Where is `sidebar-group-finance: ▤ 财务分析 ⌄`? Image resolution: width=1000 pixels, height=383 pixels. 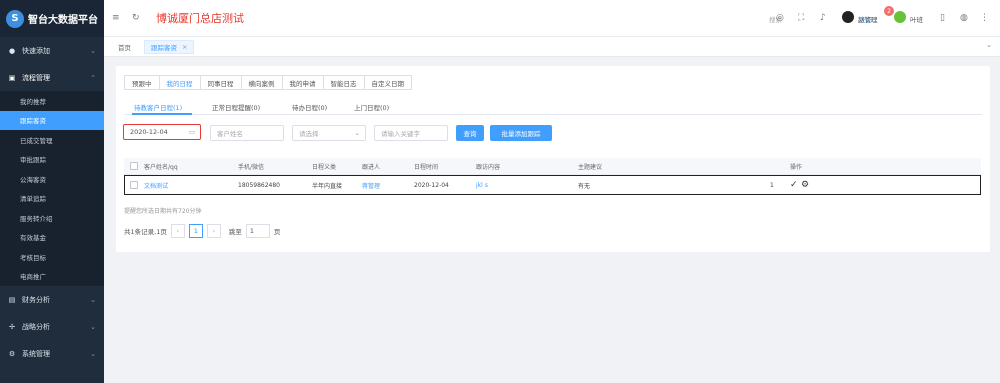
sidebar-group-finance: ▤ 财务分析 ⌄ is located at coordinates (52, 299).